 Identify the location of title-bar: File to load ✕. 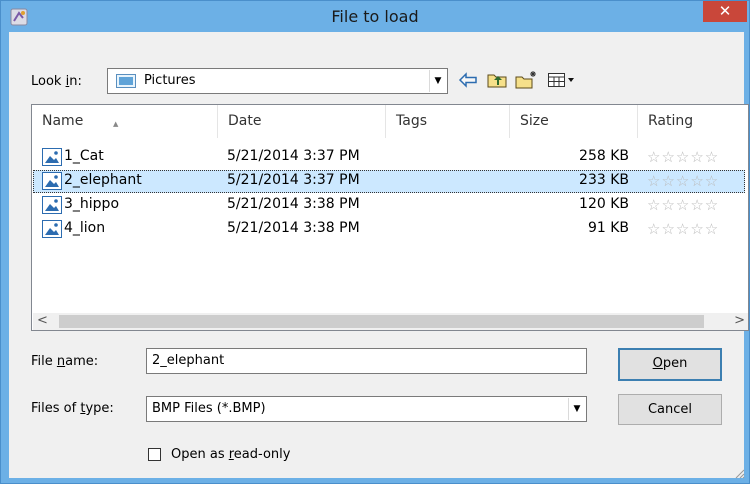
(375, 16).